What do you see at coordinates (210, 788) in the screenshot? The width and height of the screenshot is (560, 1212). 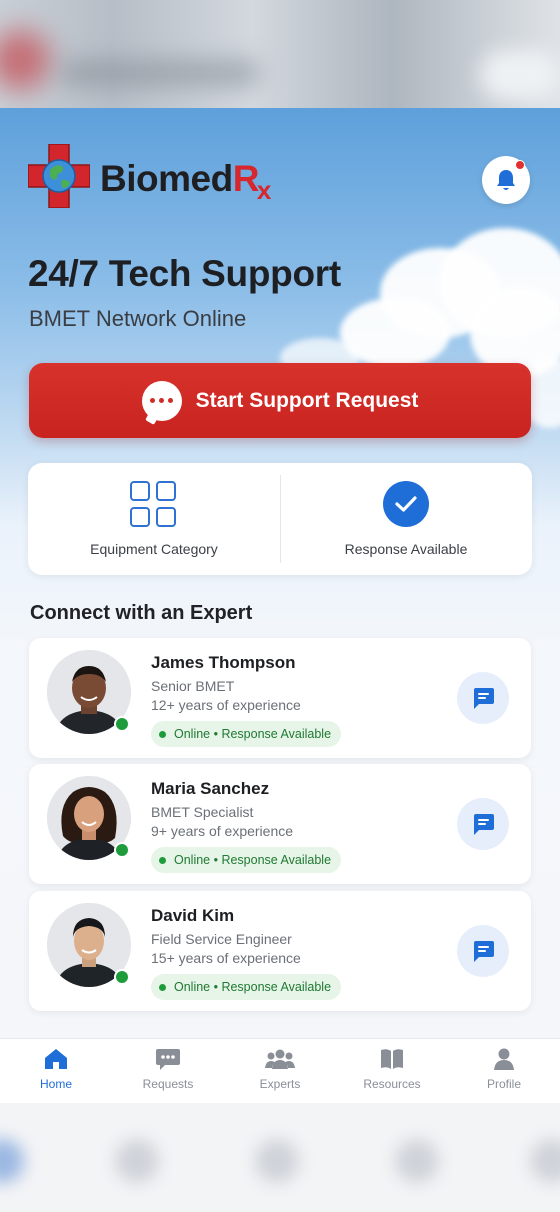 I see `expert-name: Maria Sanchez` at bounding box center [210, 788].